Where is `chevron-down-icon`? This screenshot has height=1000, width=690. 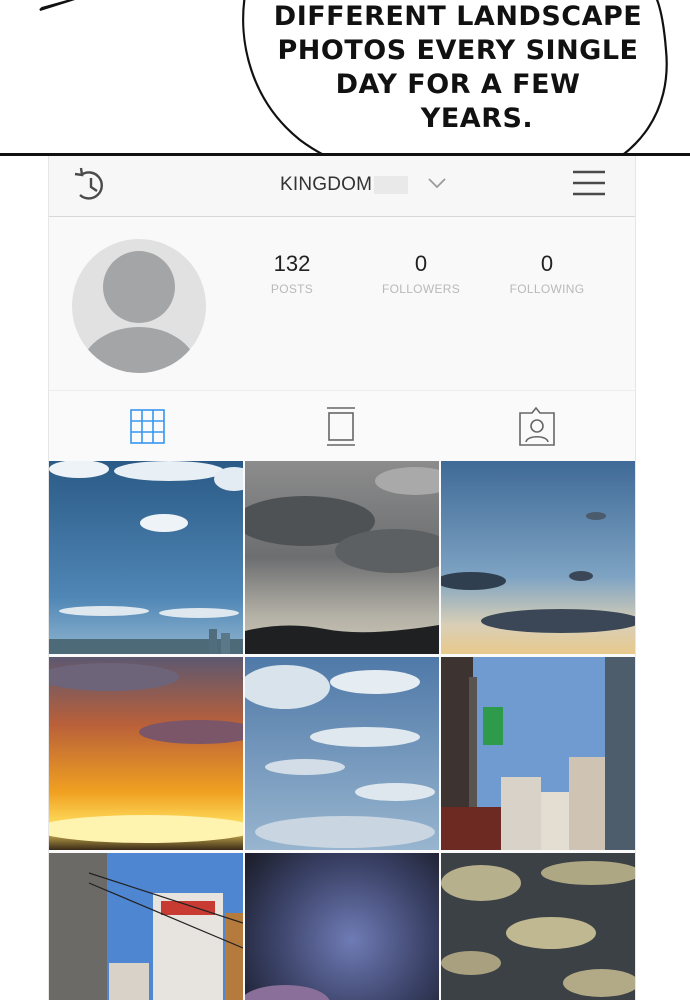
chevron-down-icon is located at coordinates (437, 183).